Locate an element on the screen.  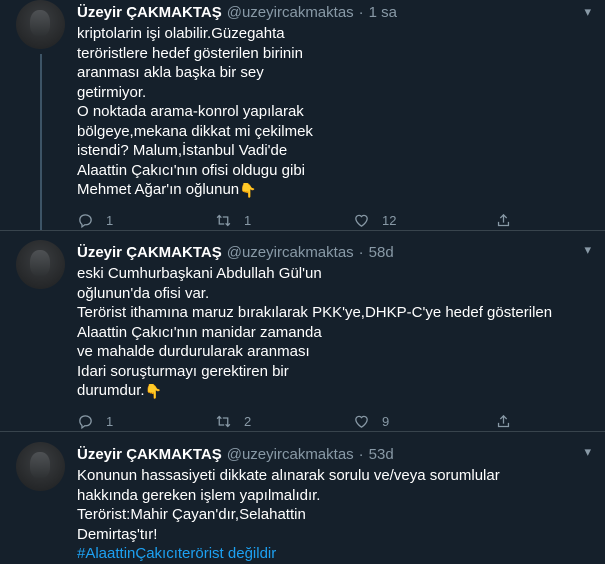
tweet-text-line: Demirtaş'tır! is located at coordinates (117, 534).